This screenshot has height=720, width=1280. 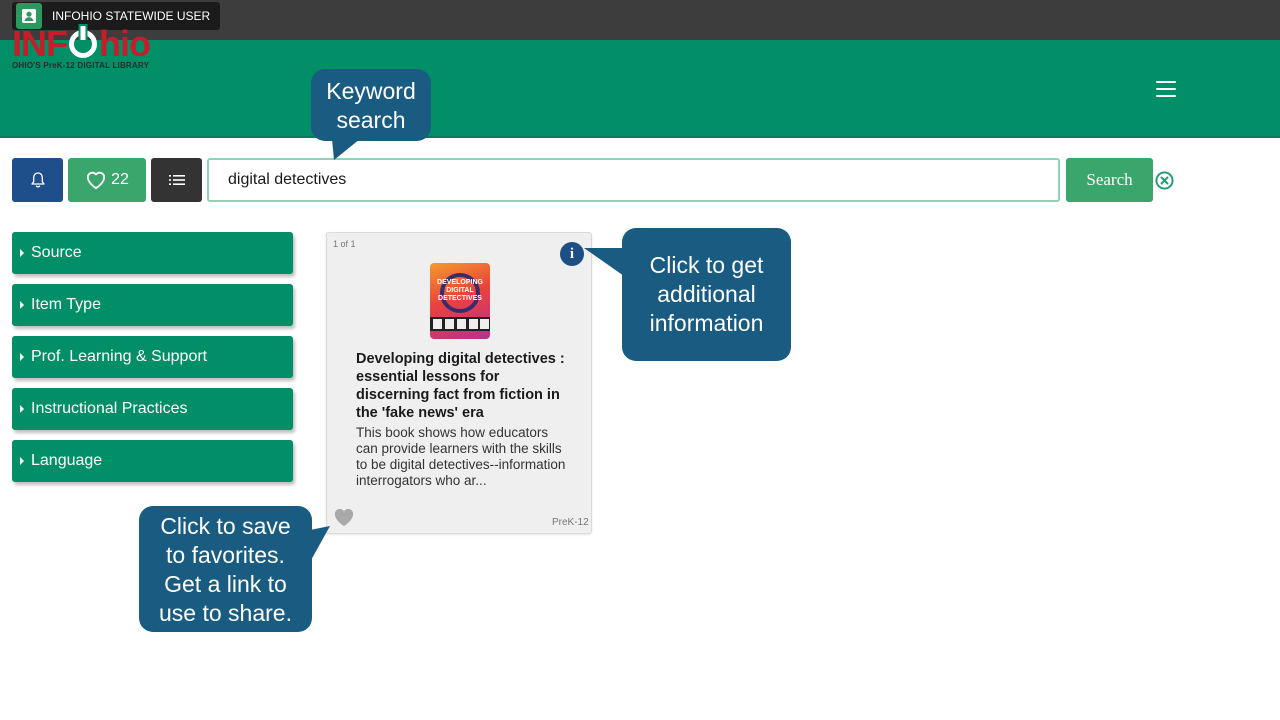 I want to click on callout-info: Click to get additional information, so click(x=706, y=294).